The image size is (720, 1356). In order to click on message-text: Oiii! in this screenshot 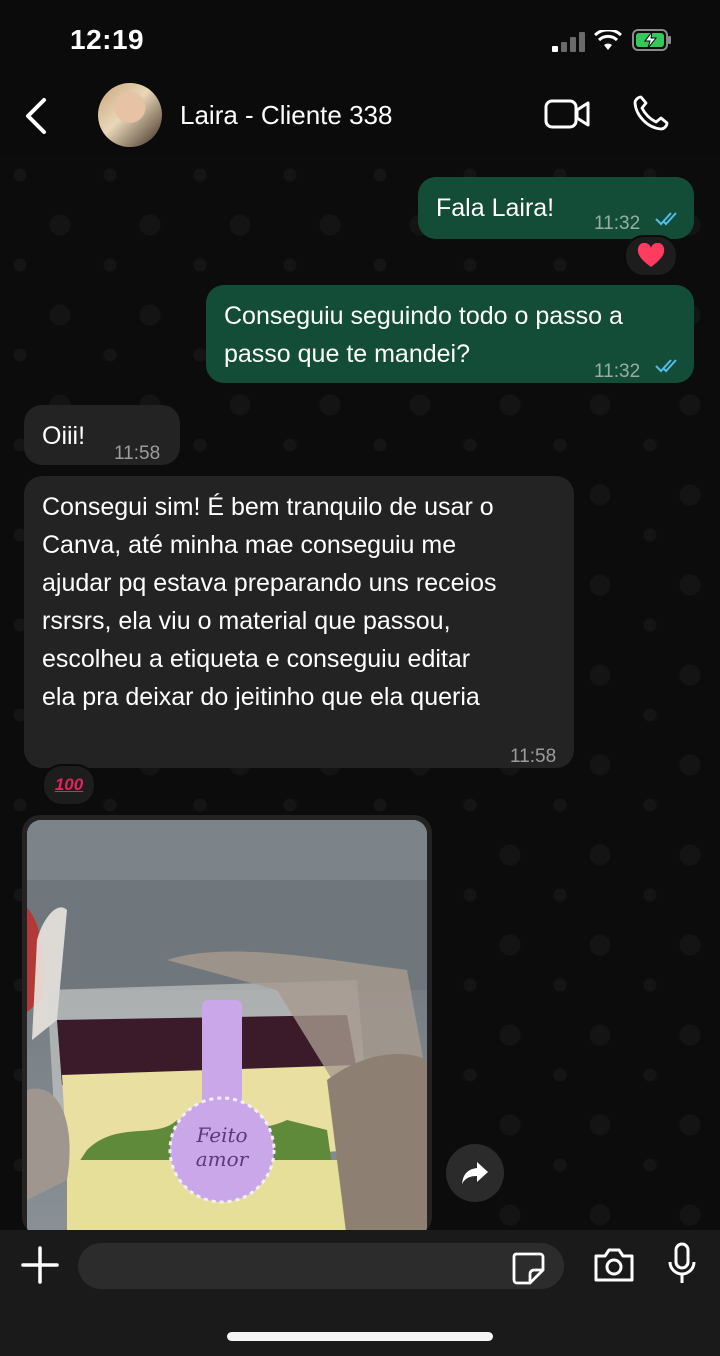, I will do `click(64, 436)`.